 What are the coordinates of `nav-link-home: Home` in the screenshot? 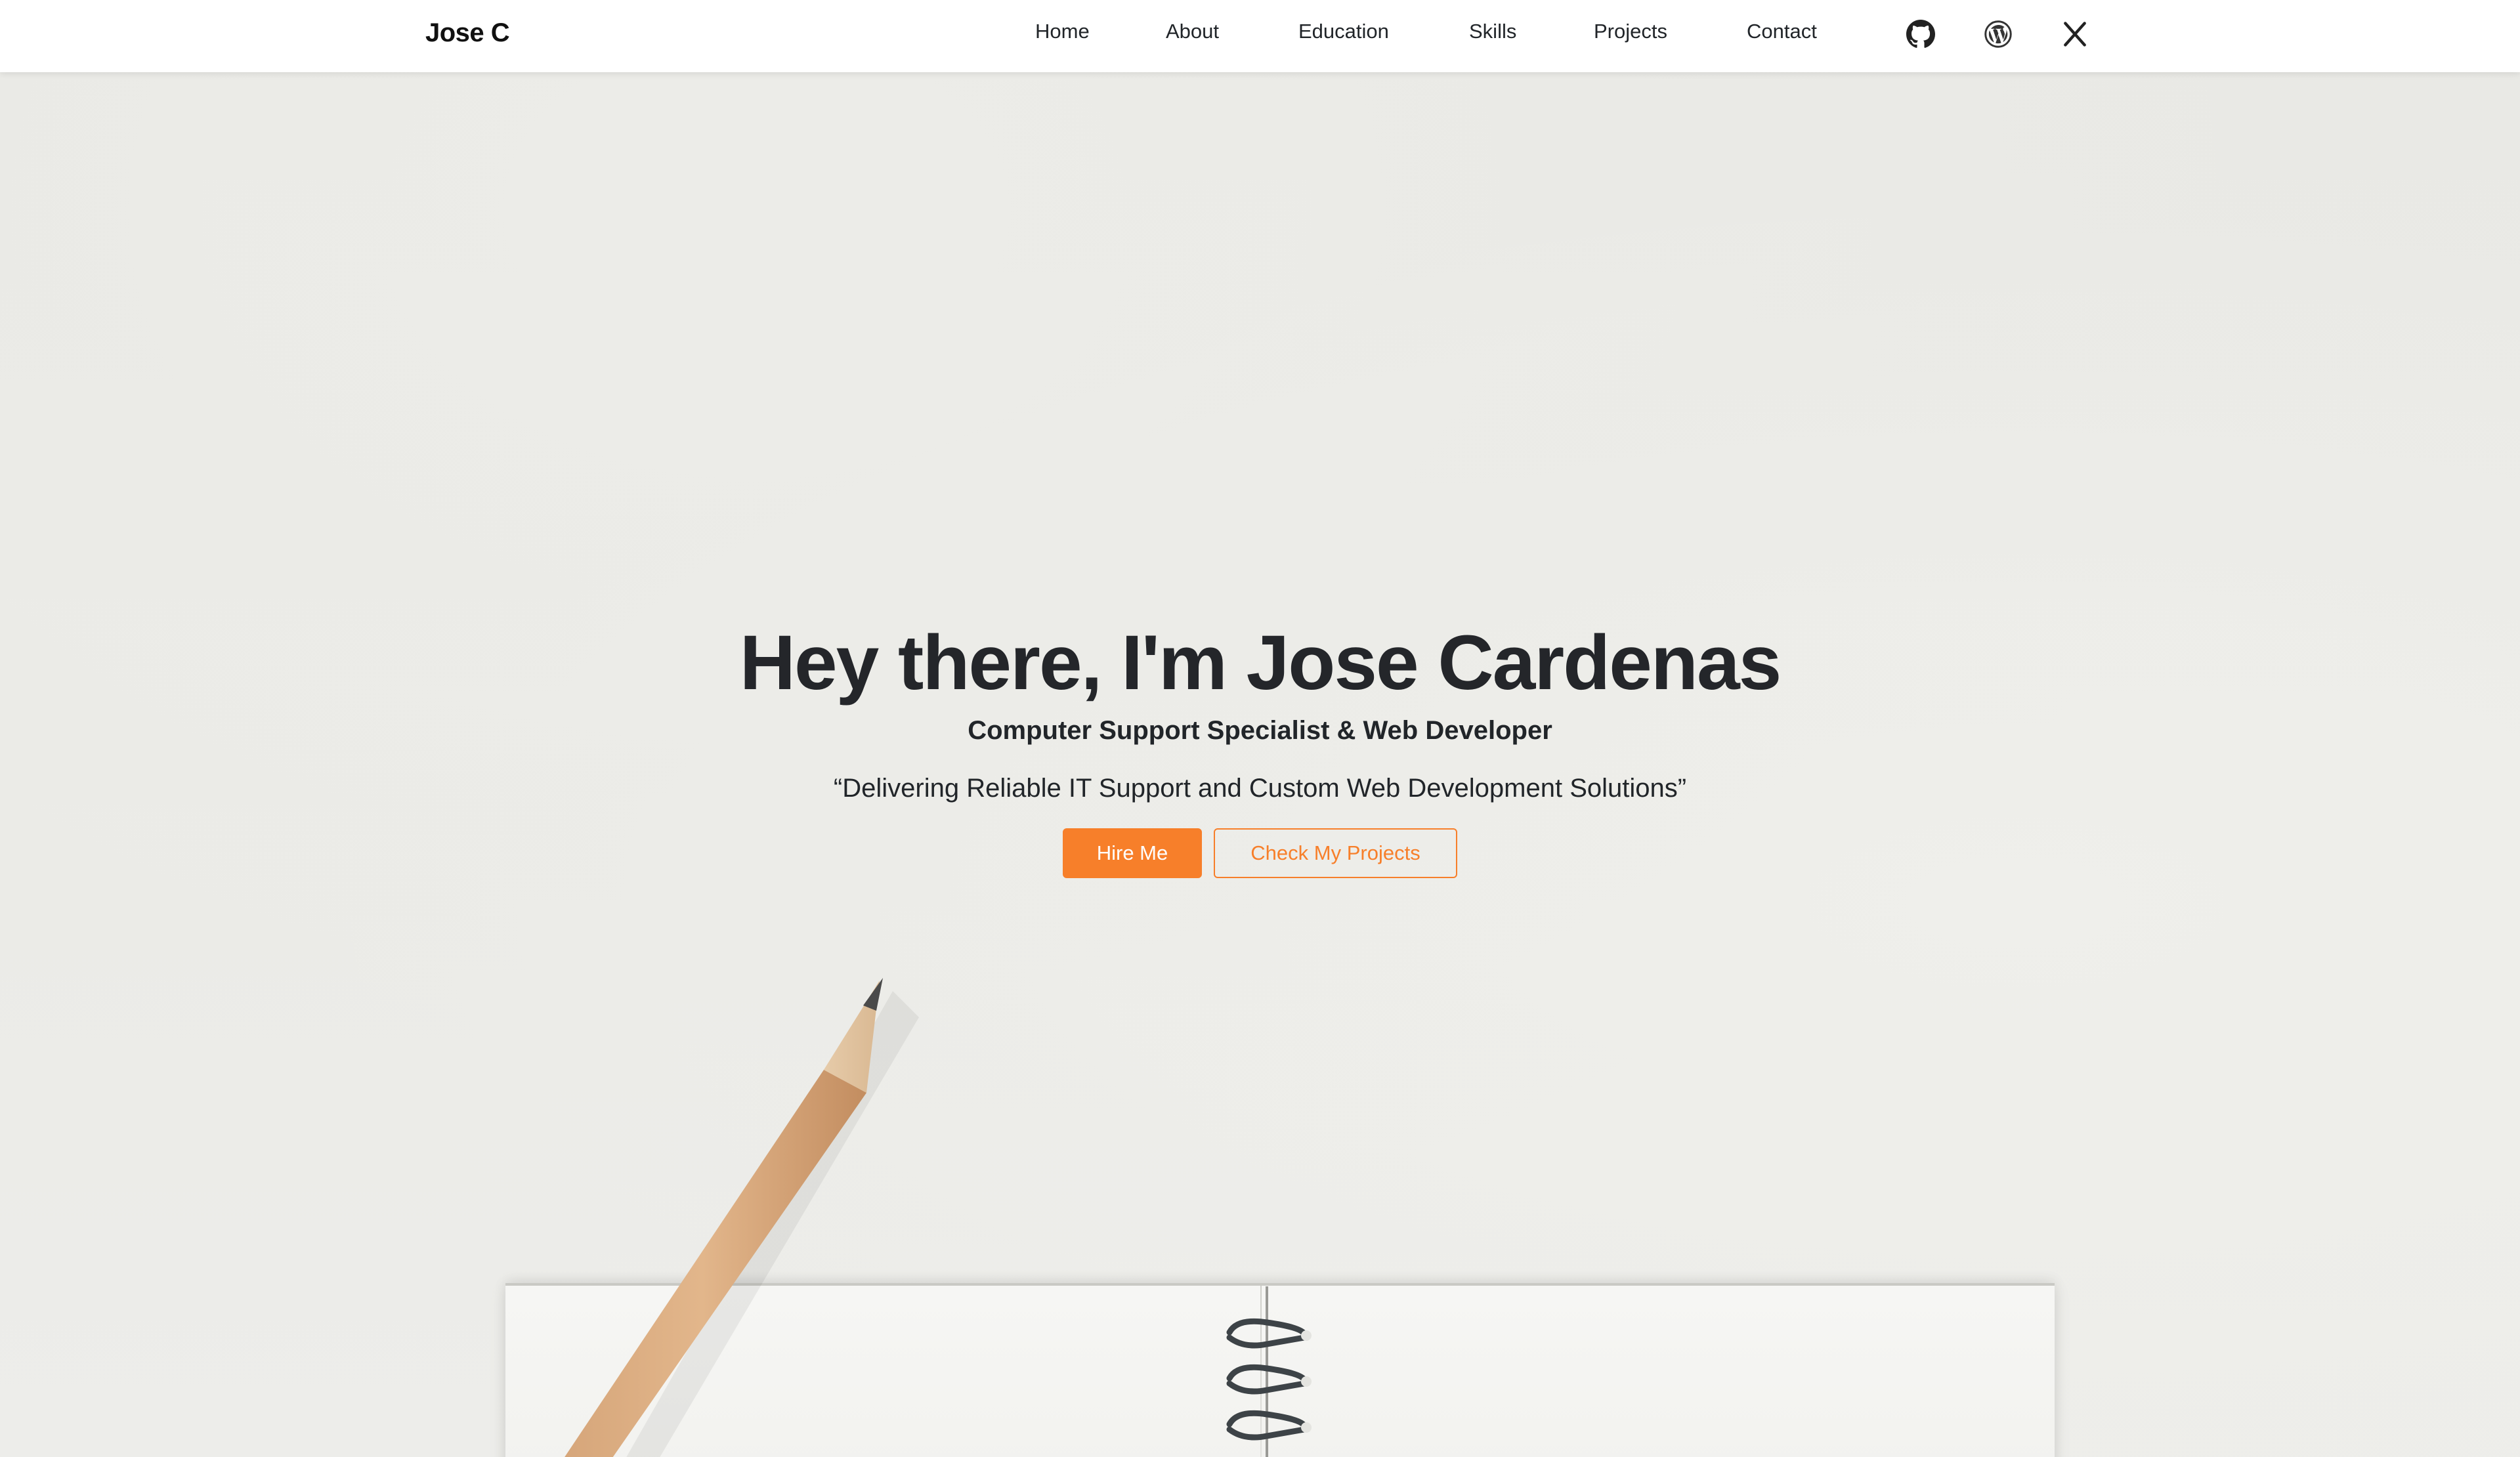 It's located at (1062, 31).